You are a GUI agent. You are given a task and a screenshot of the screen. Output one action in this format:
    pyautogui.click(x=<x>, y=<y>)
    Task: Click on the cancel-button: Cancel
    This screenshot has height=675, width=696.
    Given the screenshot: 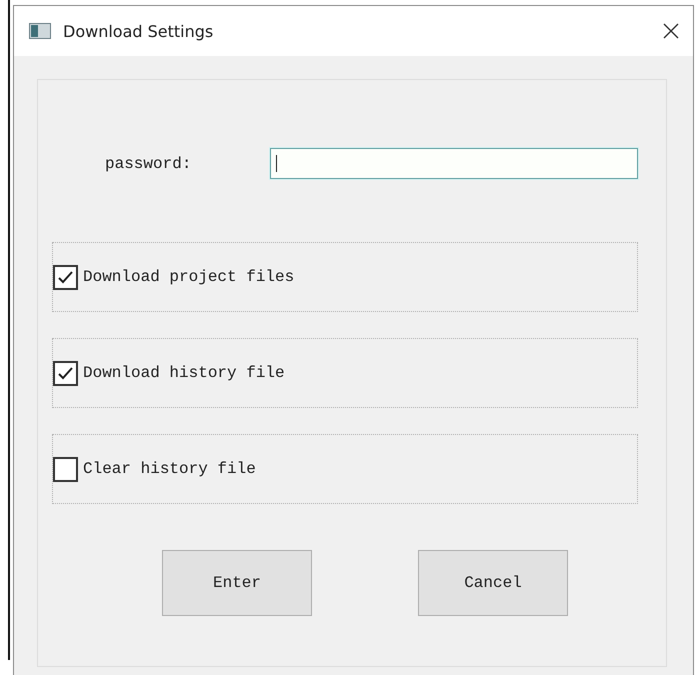 What is the action you would take?
    pyautogui.click(x=493, y=583)
    